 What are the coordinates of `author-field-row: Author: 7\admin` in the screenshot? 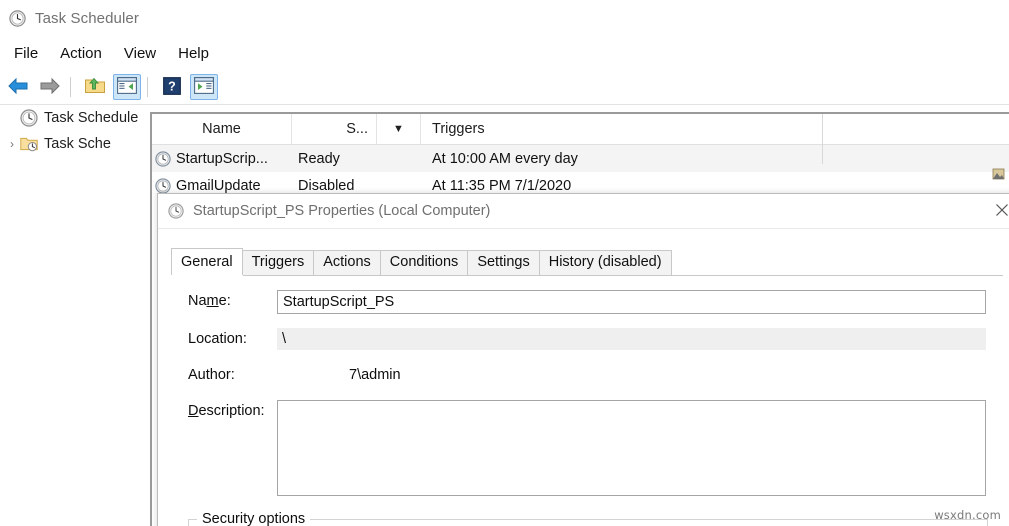 It's located at (587, 375).